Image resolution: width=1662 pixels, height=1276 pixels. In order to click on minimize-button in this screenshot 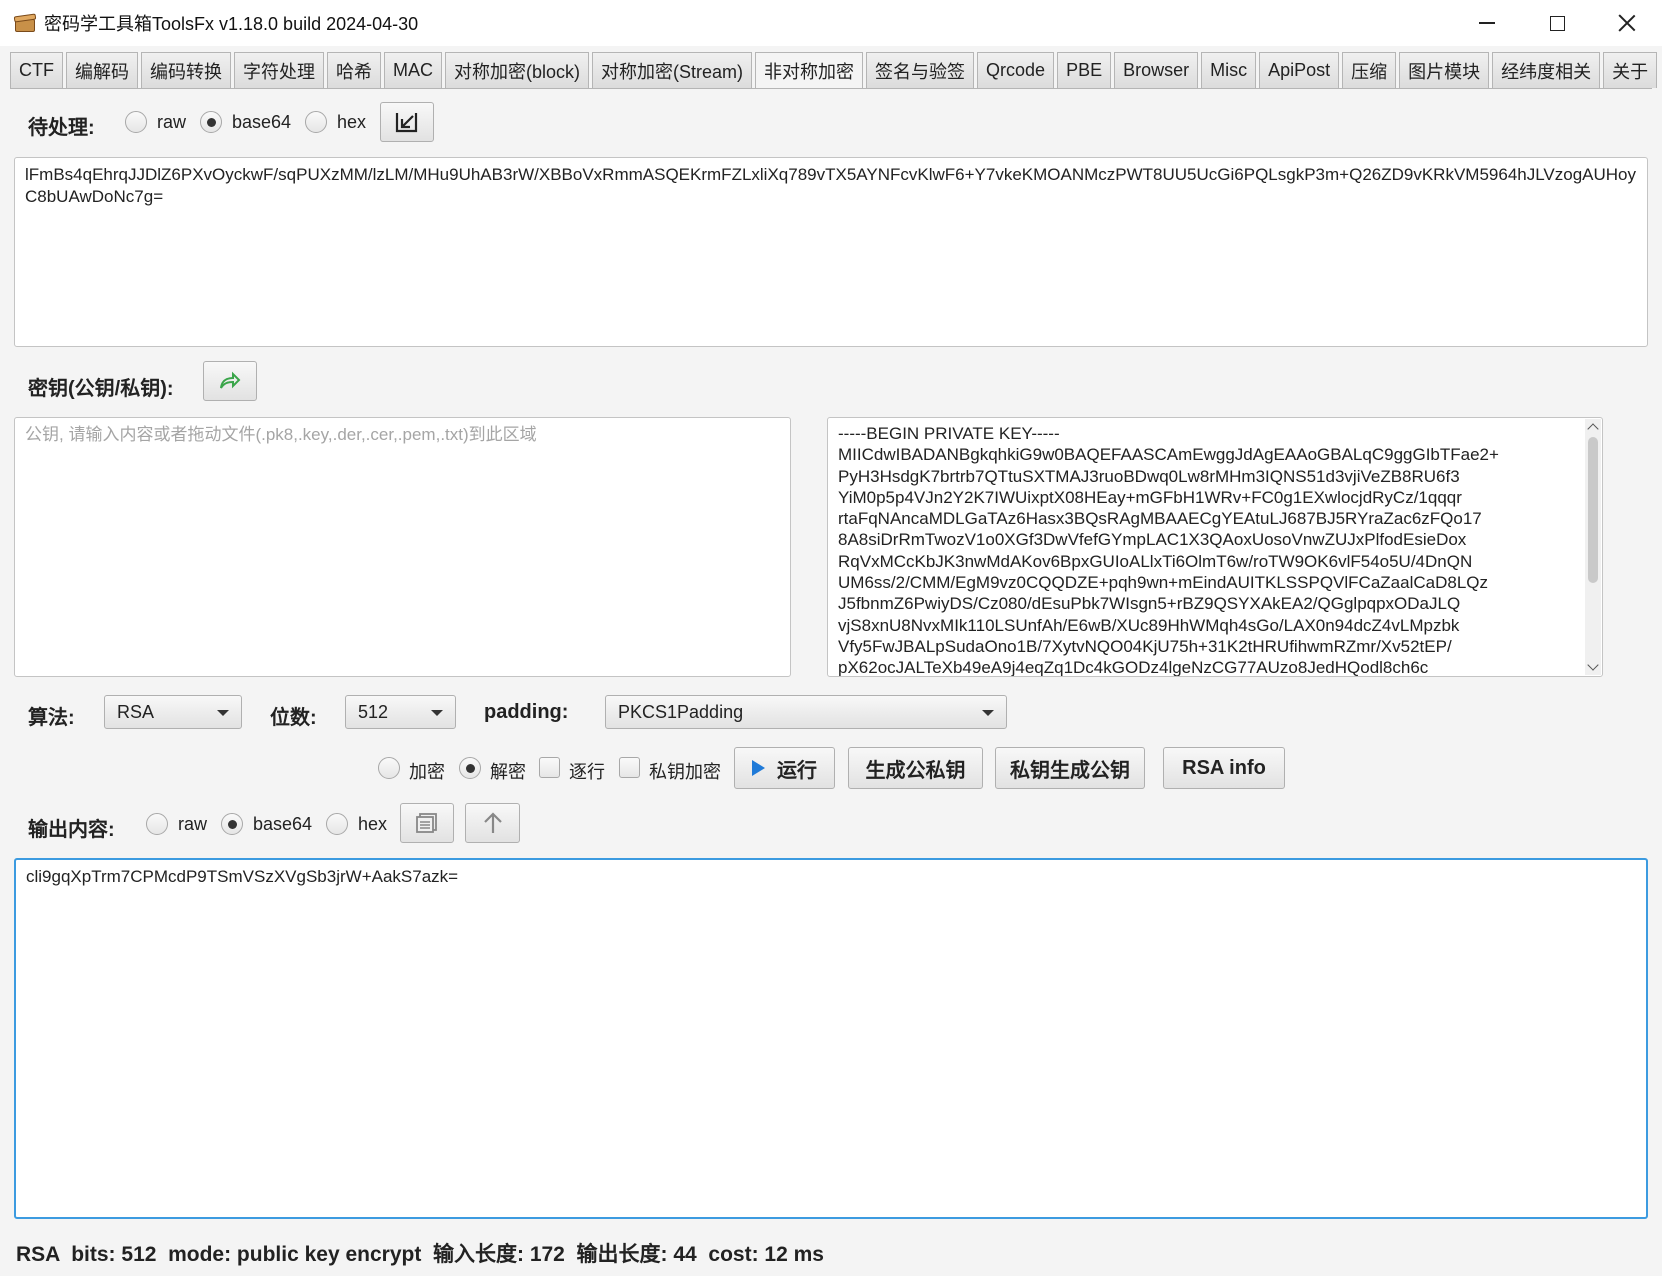, I will do `click(1487, 23)`.